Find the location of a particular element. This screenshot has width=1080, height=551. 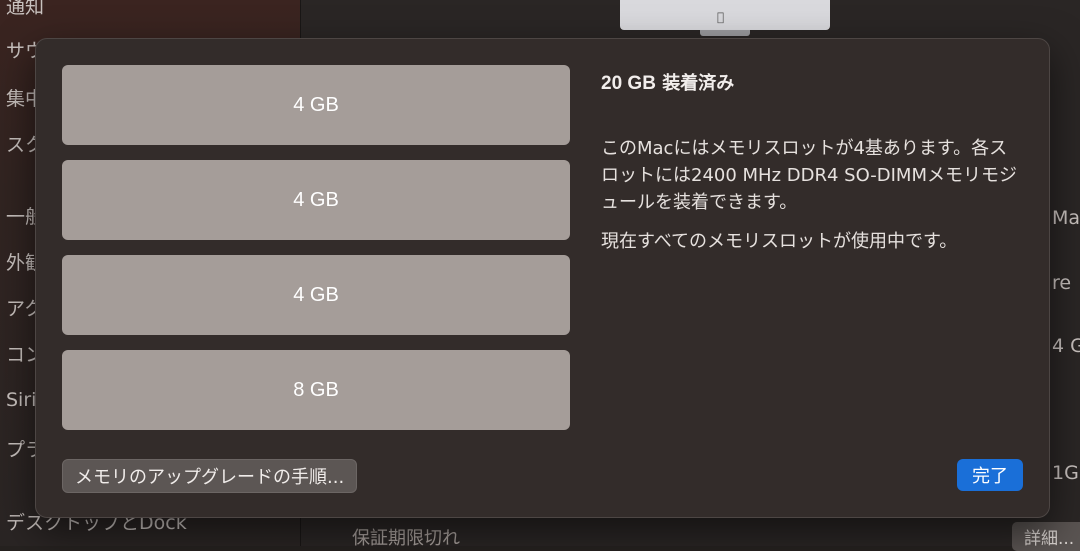

memory-installed-title: 20 GB 装着済み is located at coordinates (811, 82).